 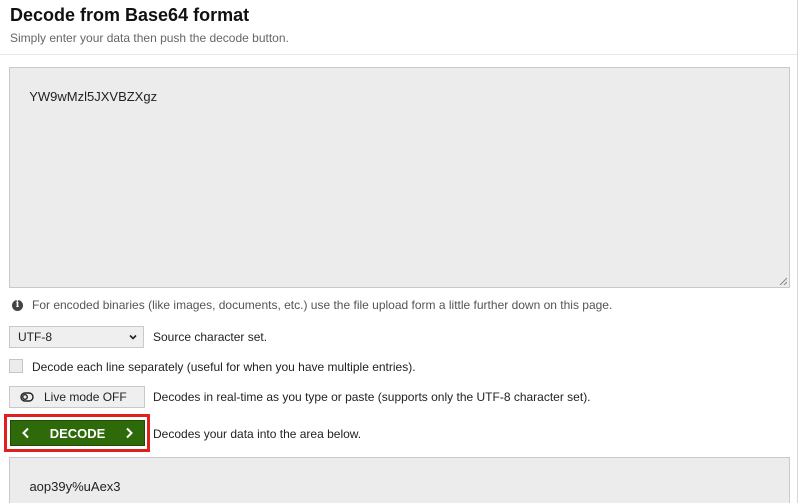 I want to click on page-title: Decode from Base64 format, so click(x=130, y=15).